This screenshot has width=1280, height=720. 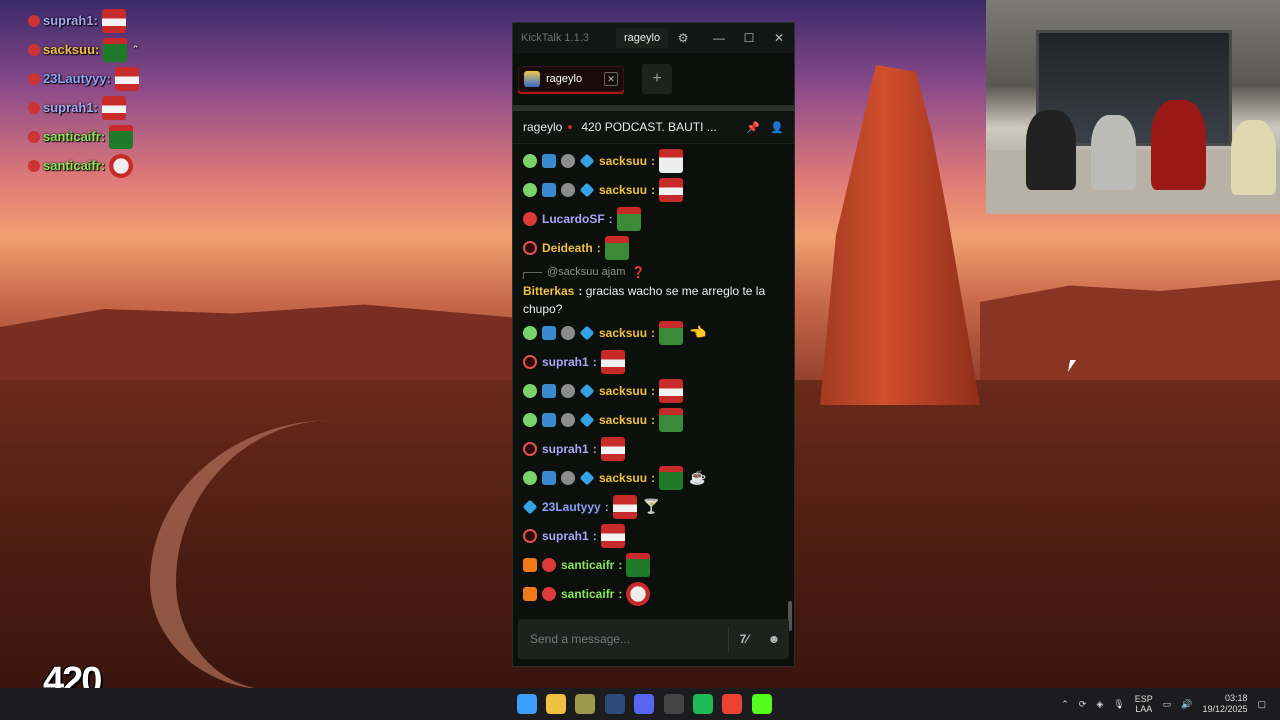 What do you see at coordinates (1167, 704) in the screenshot?
I see `network-icon: ▭` at bounding box center [1167, 704].